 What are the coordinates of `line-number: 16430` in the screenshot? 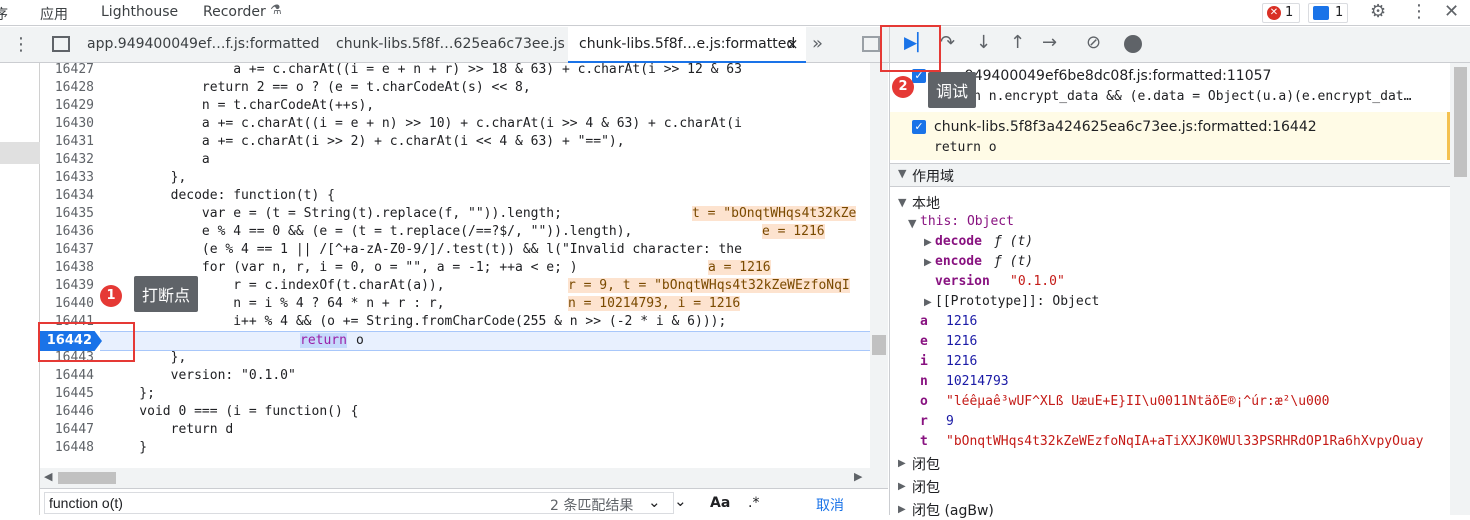 It's located at (69, 123).